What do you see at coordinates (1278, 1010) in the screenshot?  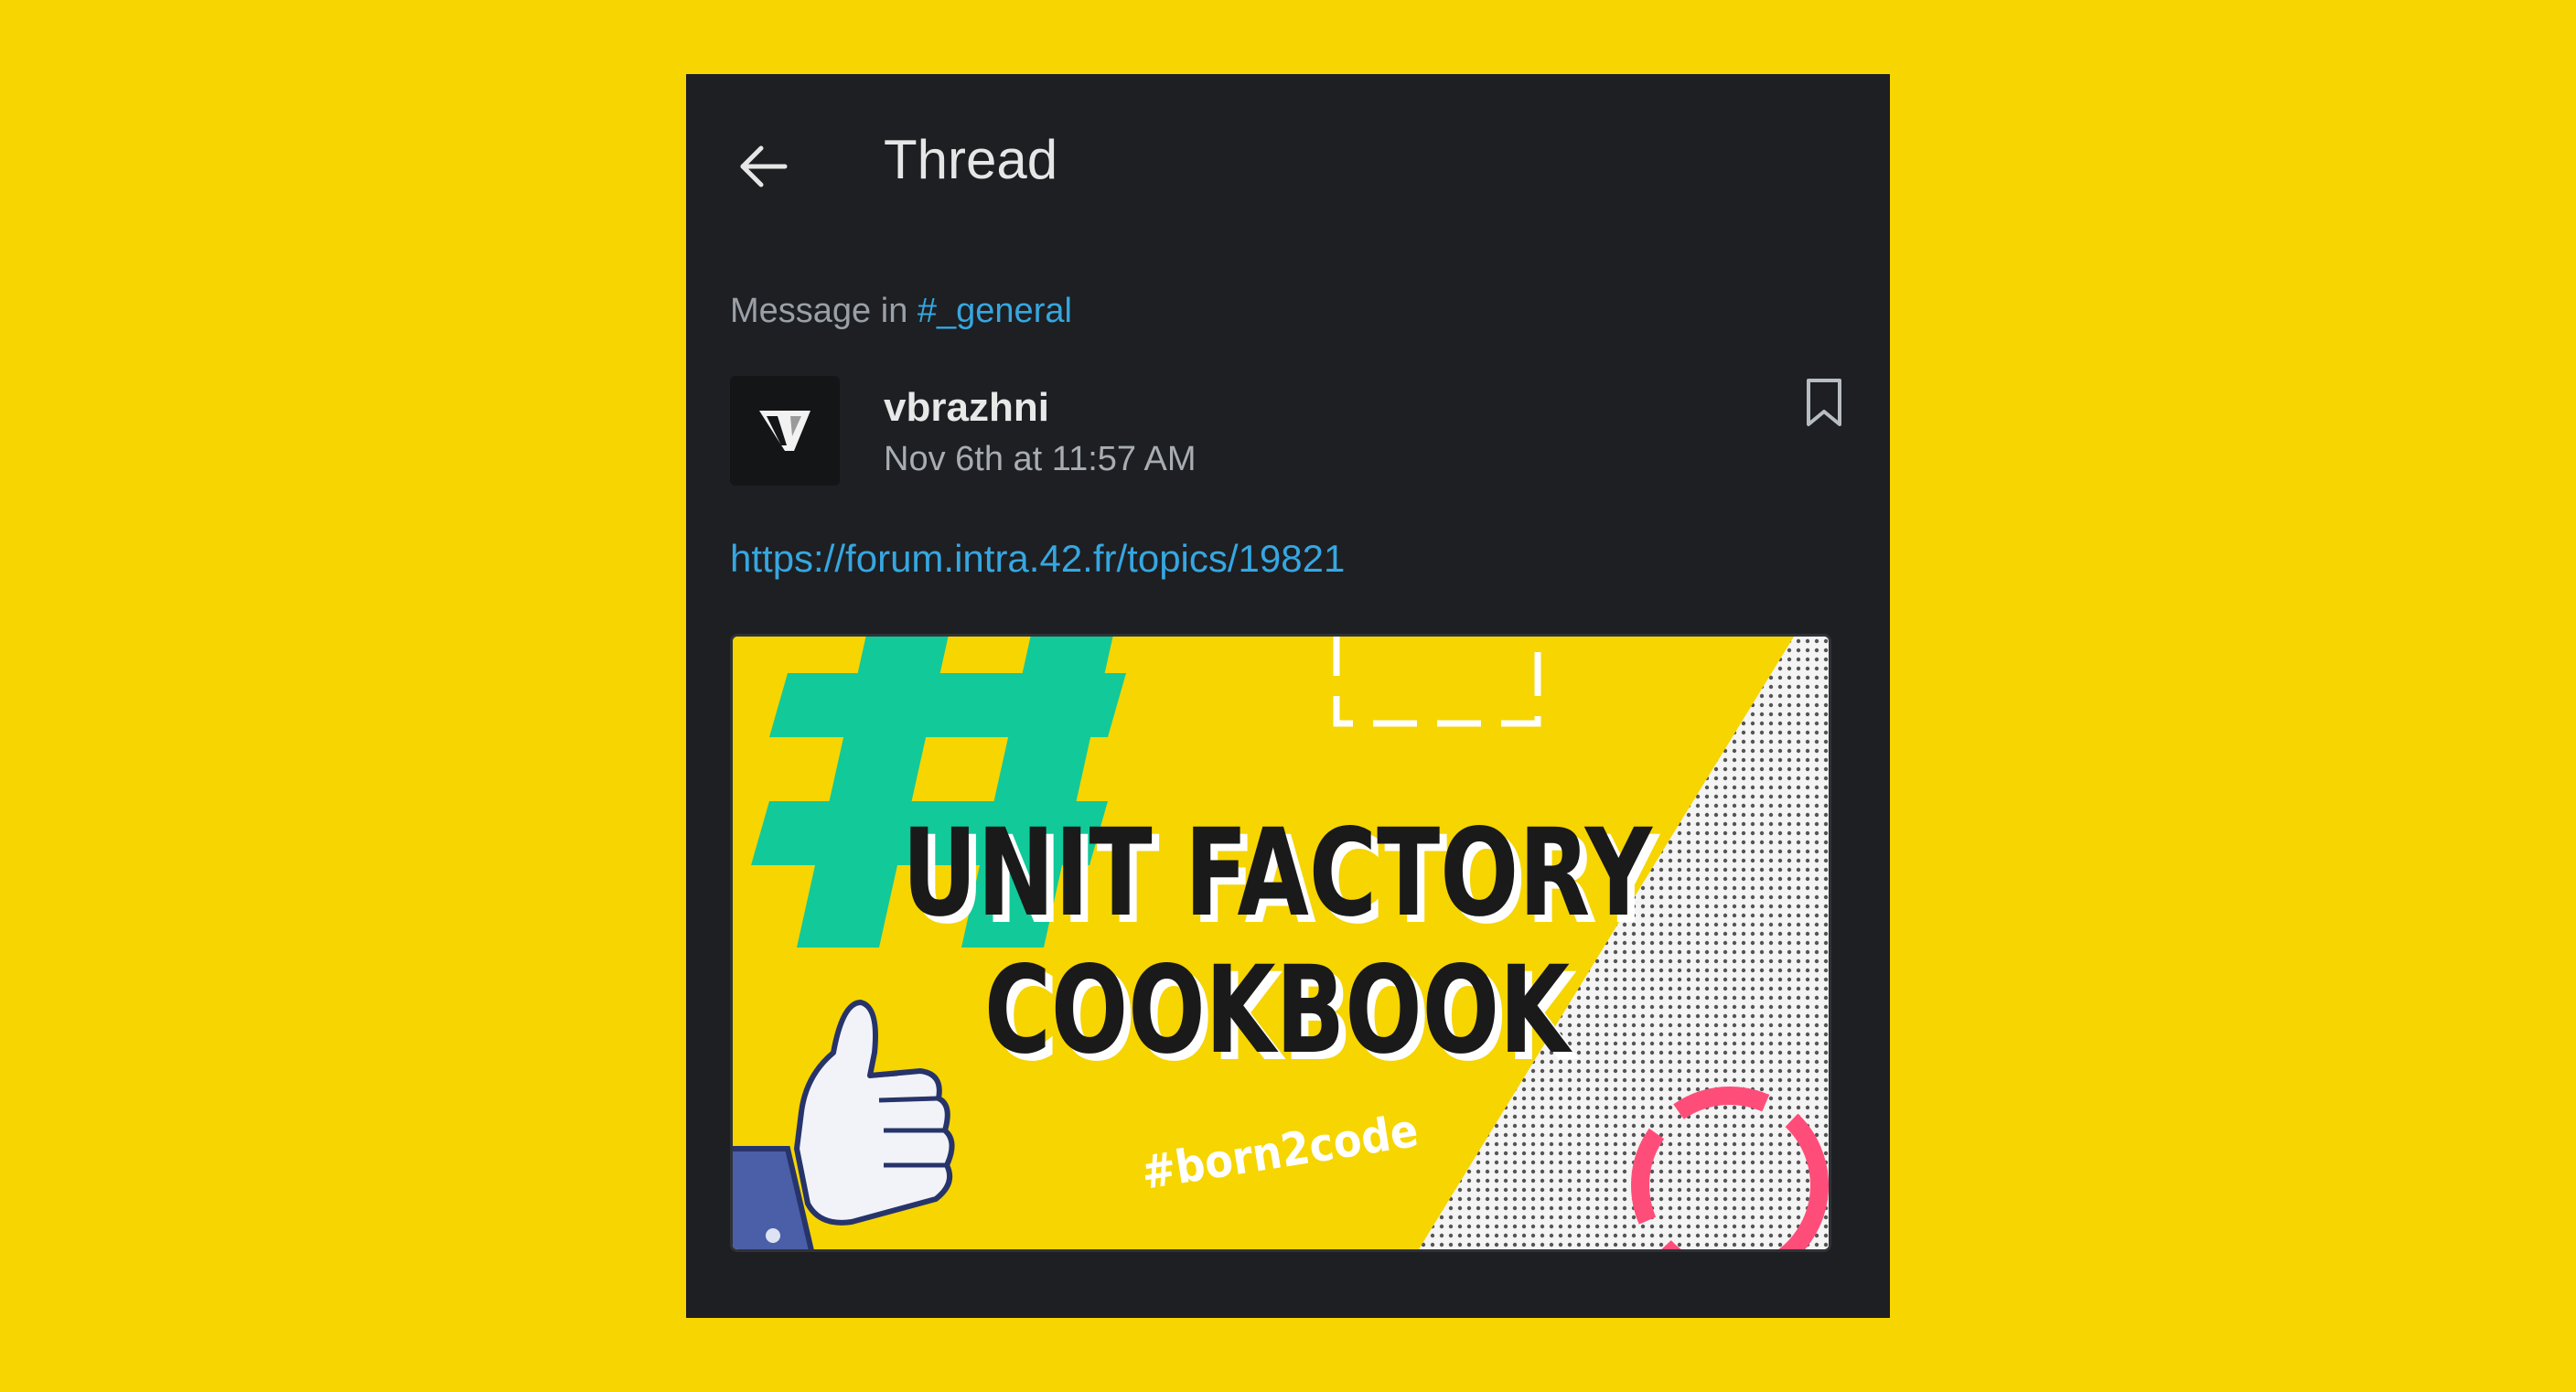 I see `preview-headline-2: COOKBOOK` at bounding box center [1278, 1010].